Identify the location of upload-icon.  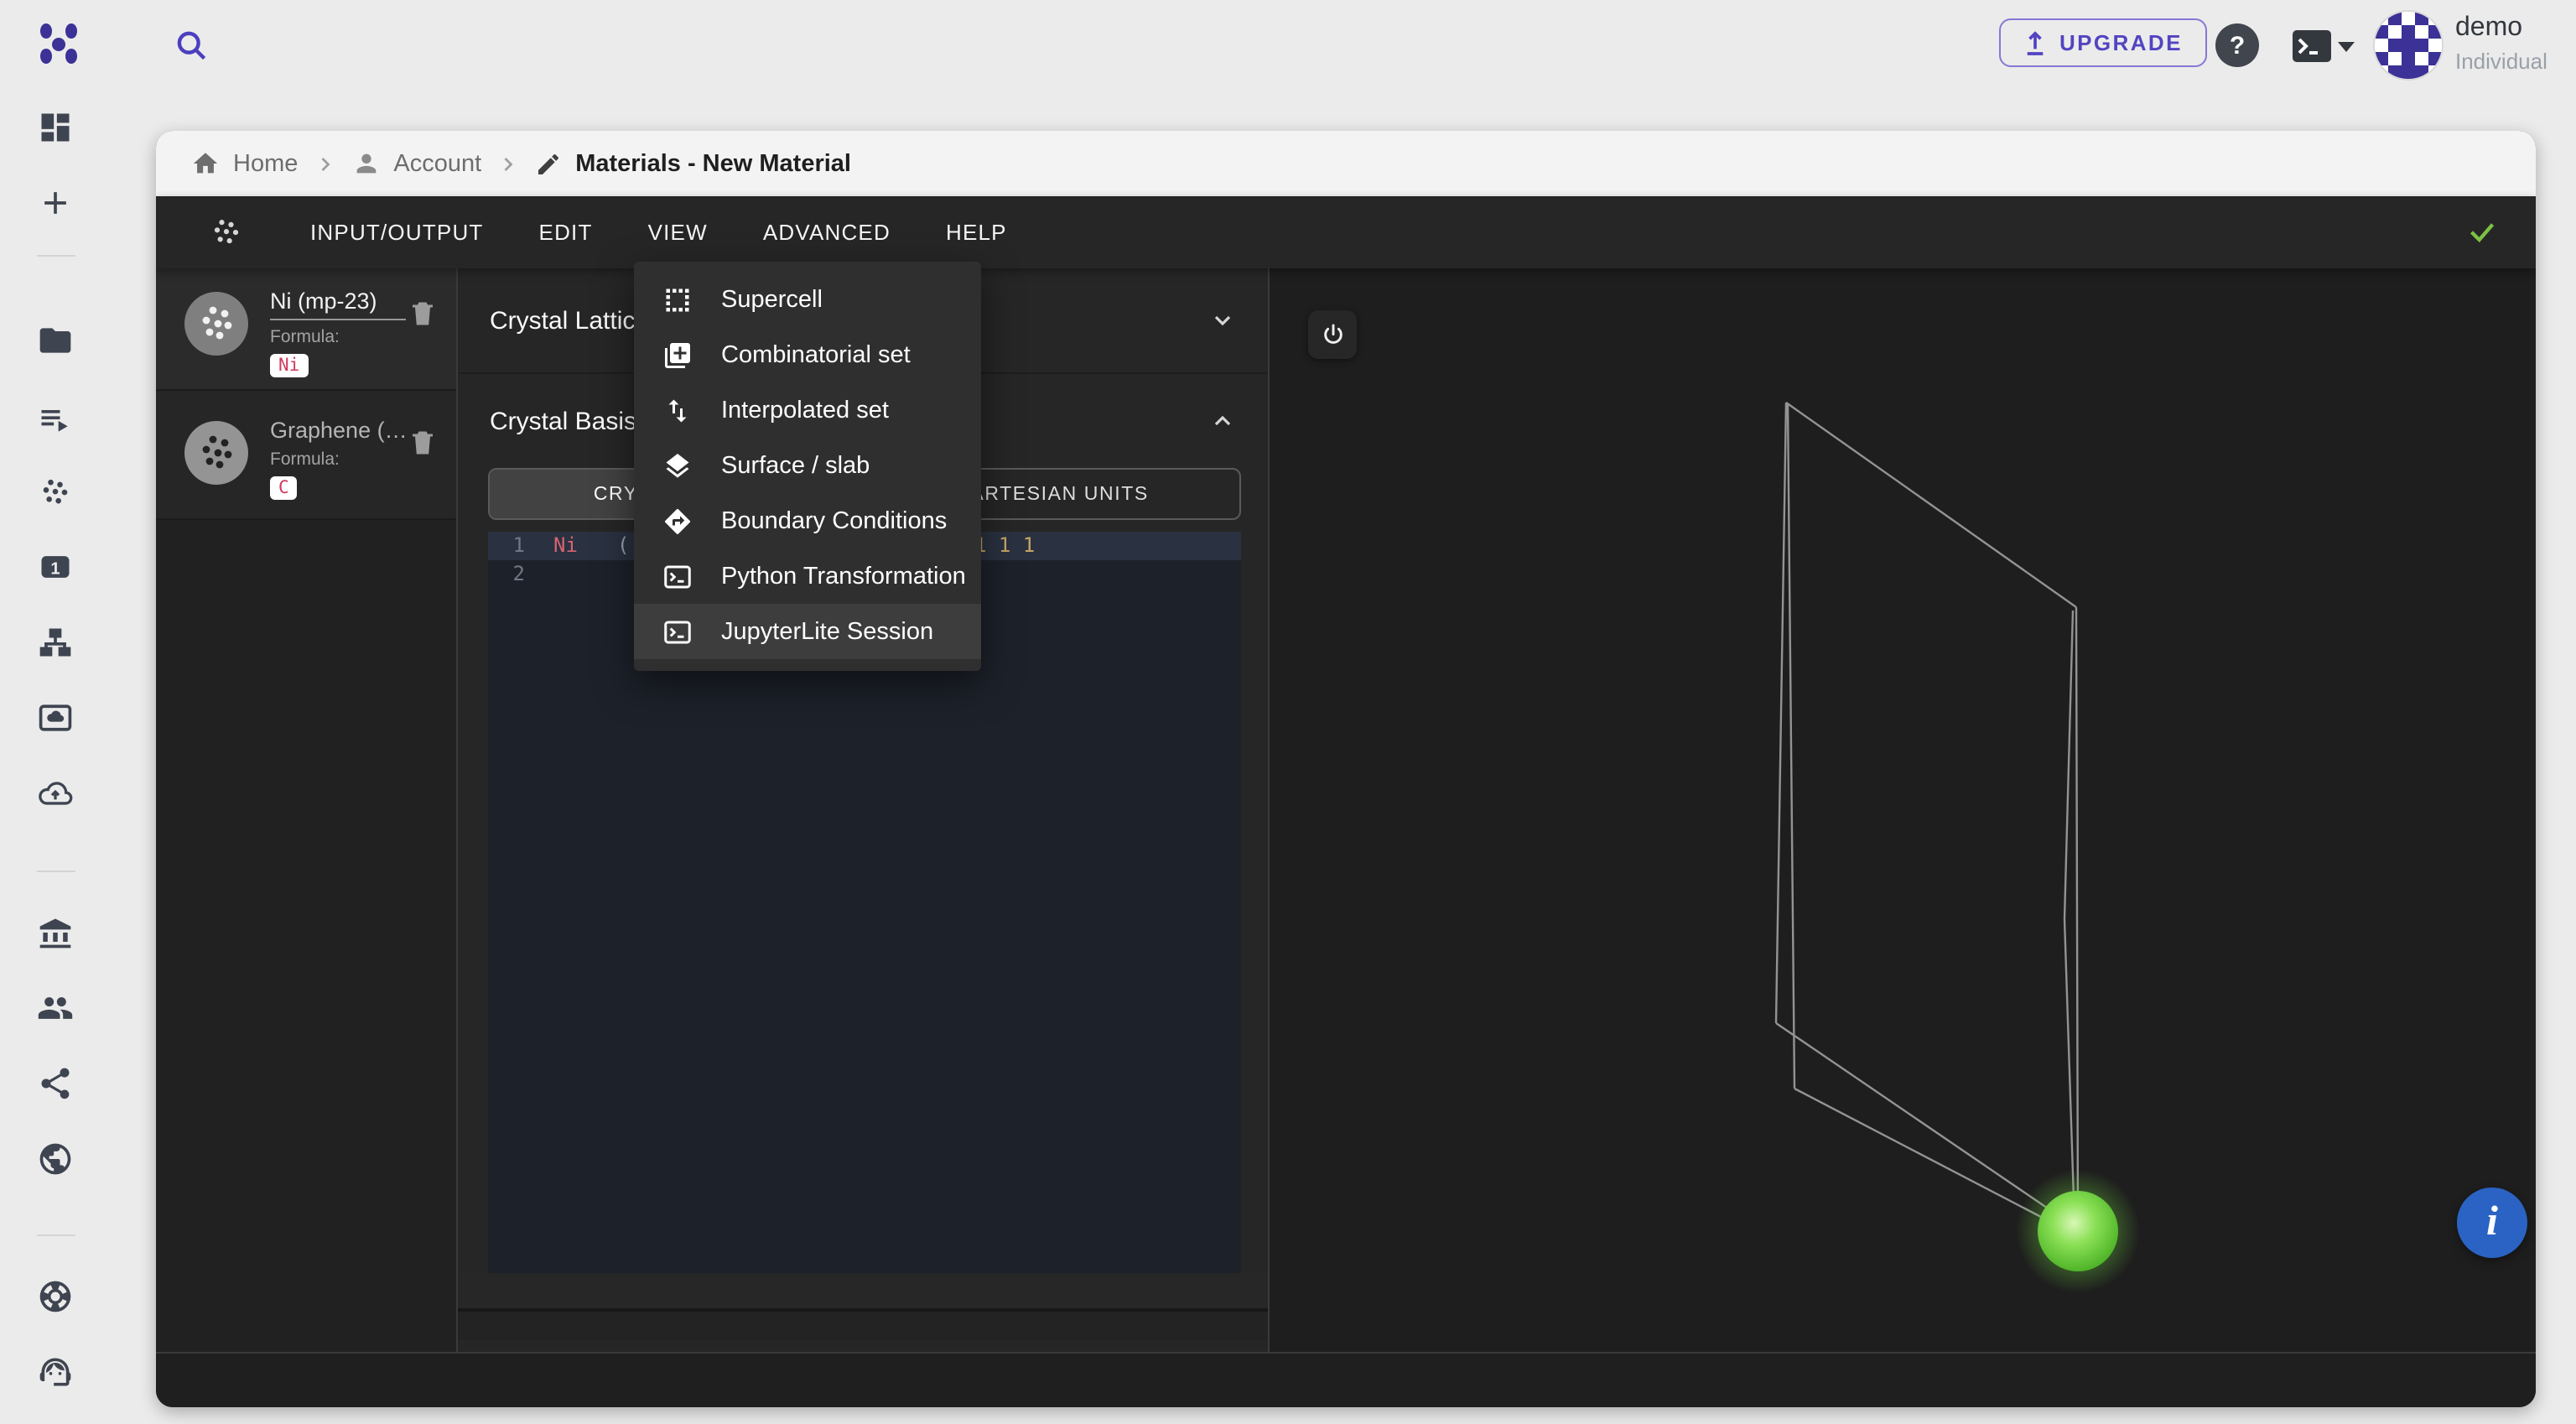
(2035, 43).